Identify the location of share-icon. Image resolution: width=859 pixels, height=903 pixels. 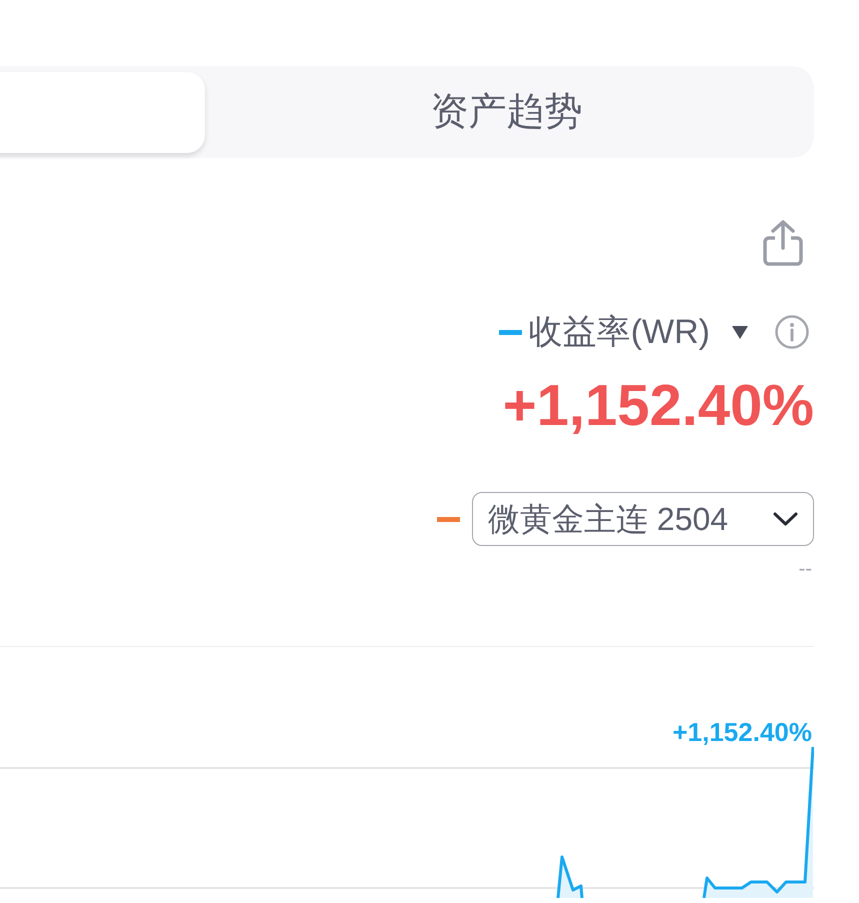
(783, 243).